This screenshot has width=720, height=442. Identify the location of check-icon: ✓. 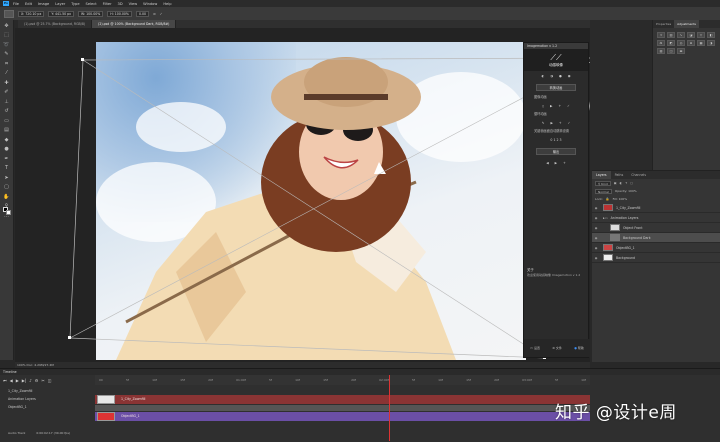
(568, 106).